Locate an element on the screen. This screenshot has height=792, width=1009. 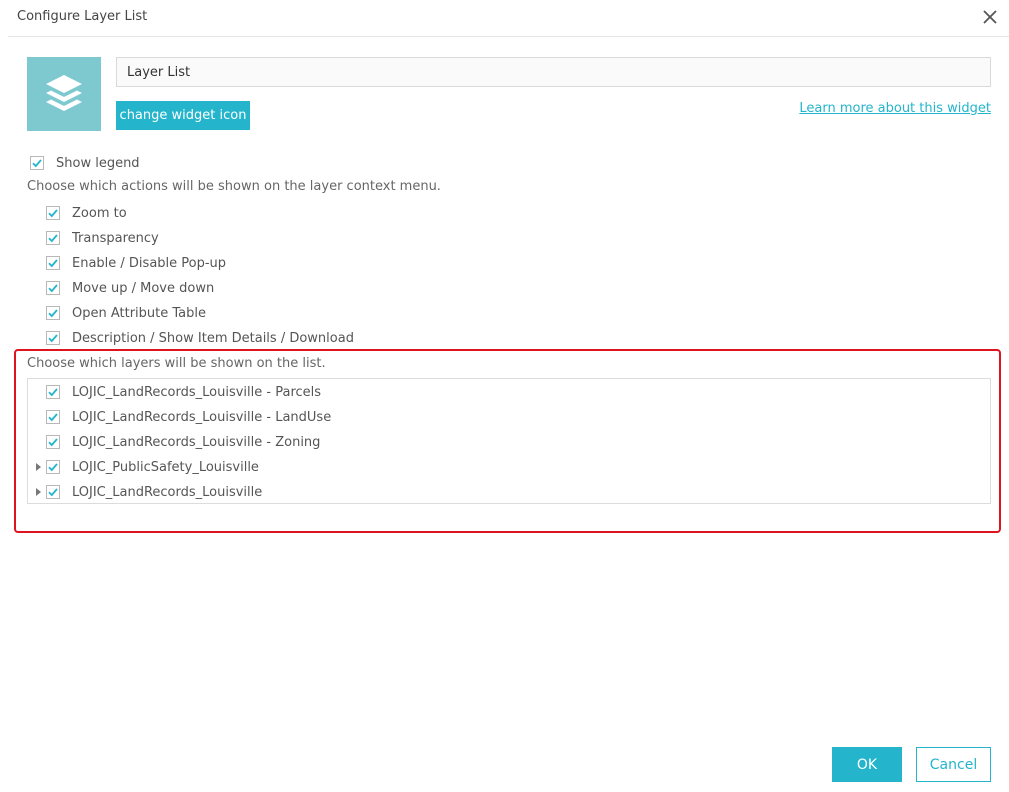
layer-item: LOJIC_LandRecords_Louisville is located at coordinates (154, 492).